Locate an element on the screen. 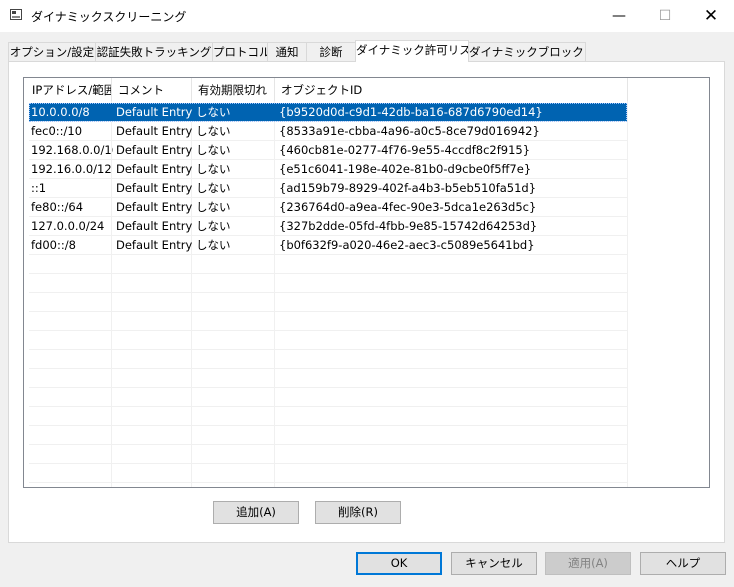 Image resolution: width=734 pixels, height=587 pixels. column-header-comment: コメント is located at coordinates (152, 89).